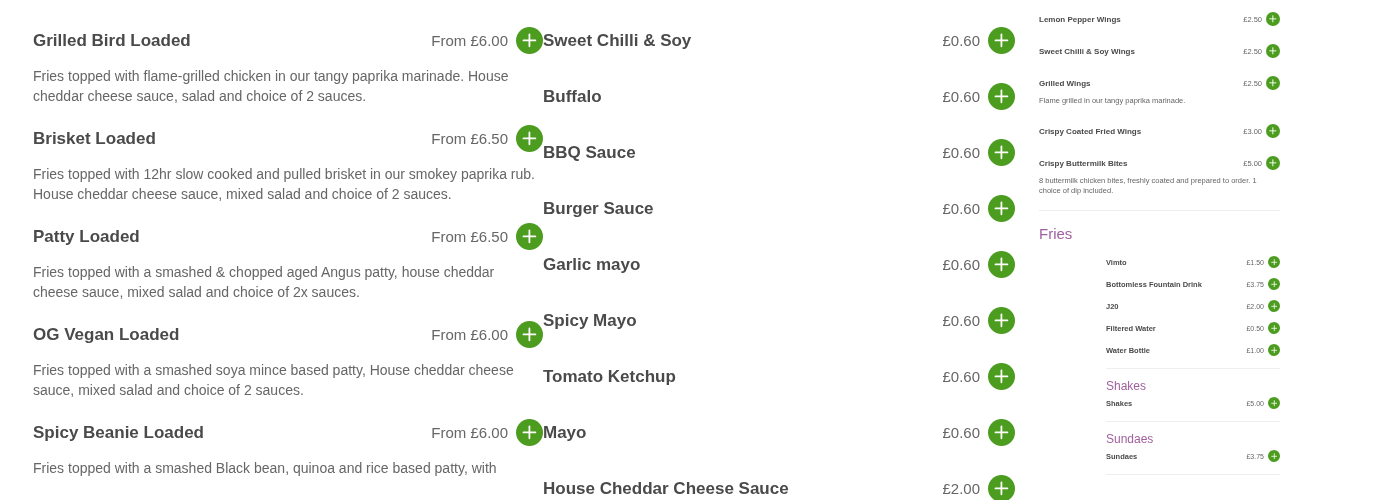 Image resolution: width=1400 pixels, height=500 pixels. Describe the element at coordinates (271, 86) in the screenshot. I see `item-description: Fries topped with flame-grilled chicken in our tangy paprika marinade. House cheddar cheese sauce, salad and choice of 2 sauces.` at that location.